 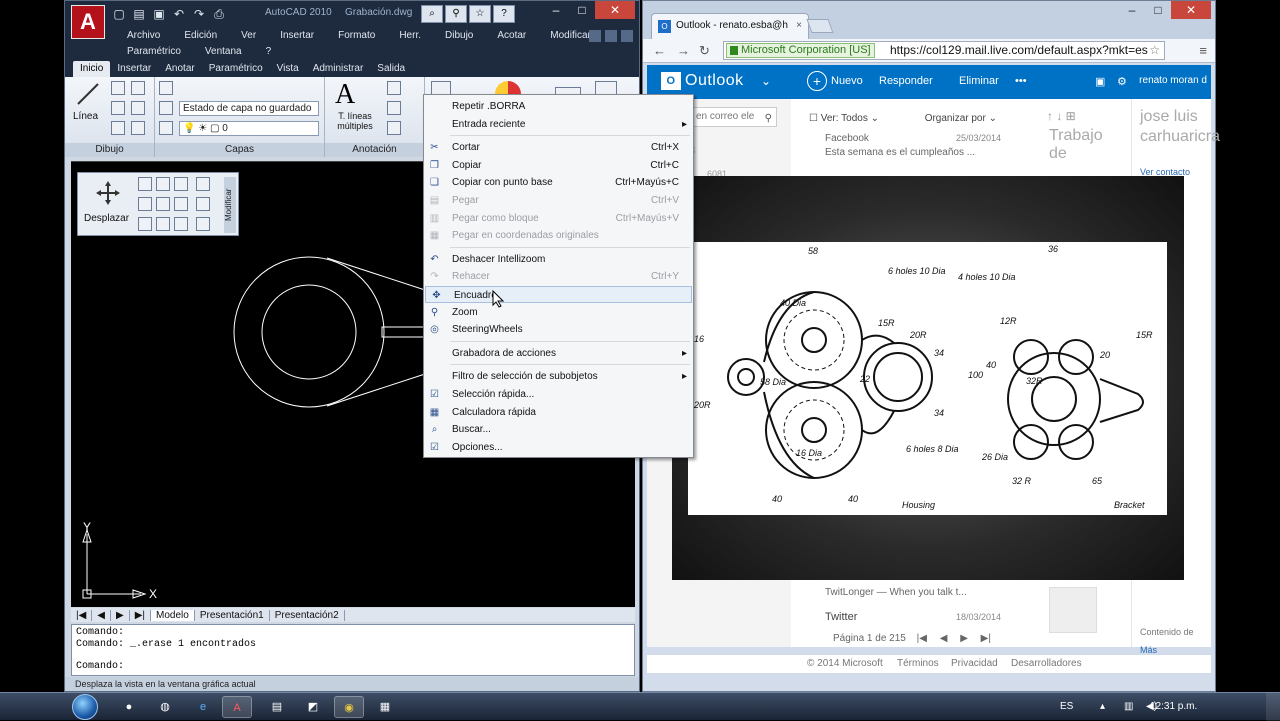 What do you see at coordinates (118, 108) in the screenshot?
I see `circle-icon` at bounding box center [118, 108].